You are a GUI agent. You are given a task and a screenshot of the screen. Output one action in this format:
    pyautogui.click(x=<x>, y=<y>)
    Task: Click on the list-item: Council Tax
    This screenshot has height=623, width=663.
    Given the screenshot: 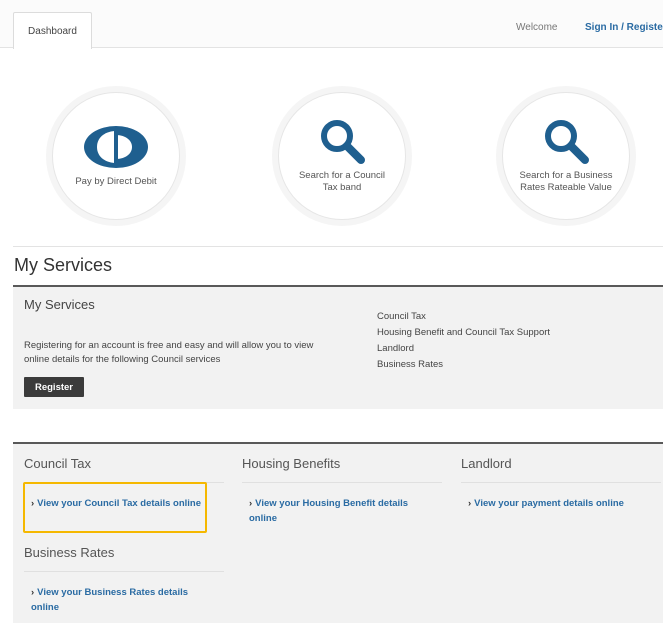 What is the action you would take?
    pyautogui.click(x=401, y=316)
    